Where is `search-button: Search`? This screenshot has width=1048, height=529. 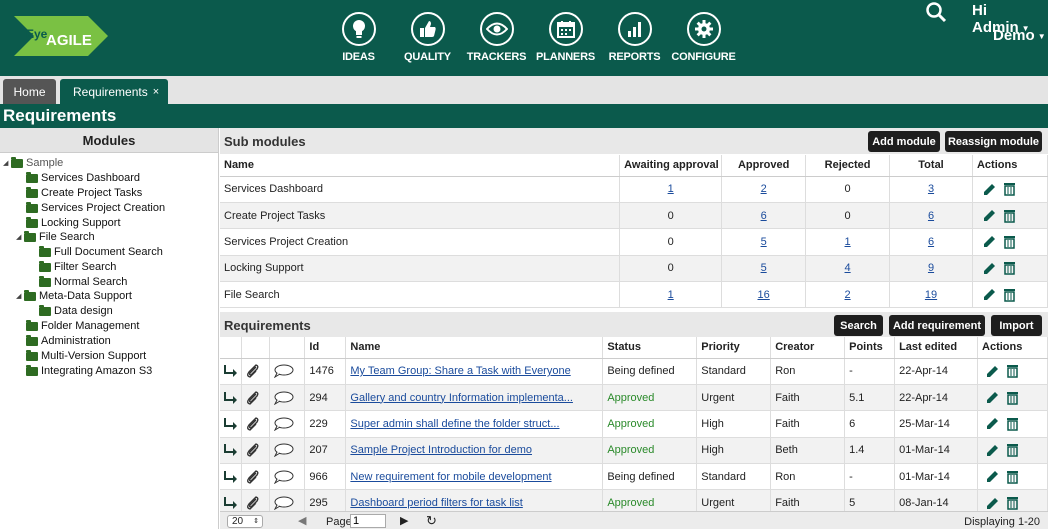 search-button: Search is located at coordinates (858, 325).